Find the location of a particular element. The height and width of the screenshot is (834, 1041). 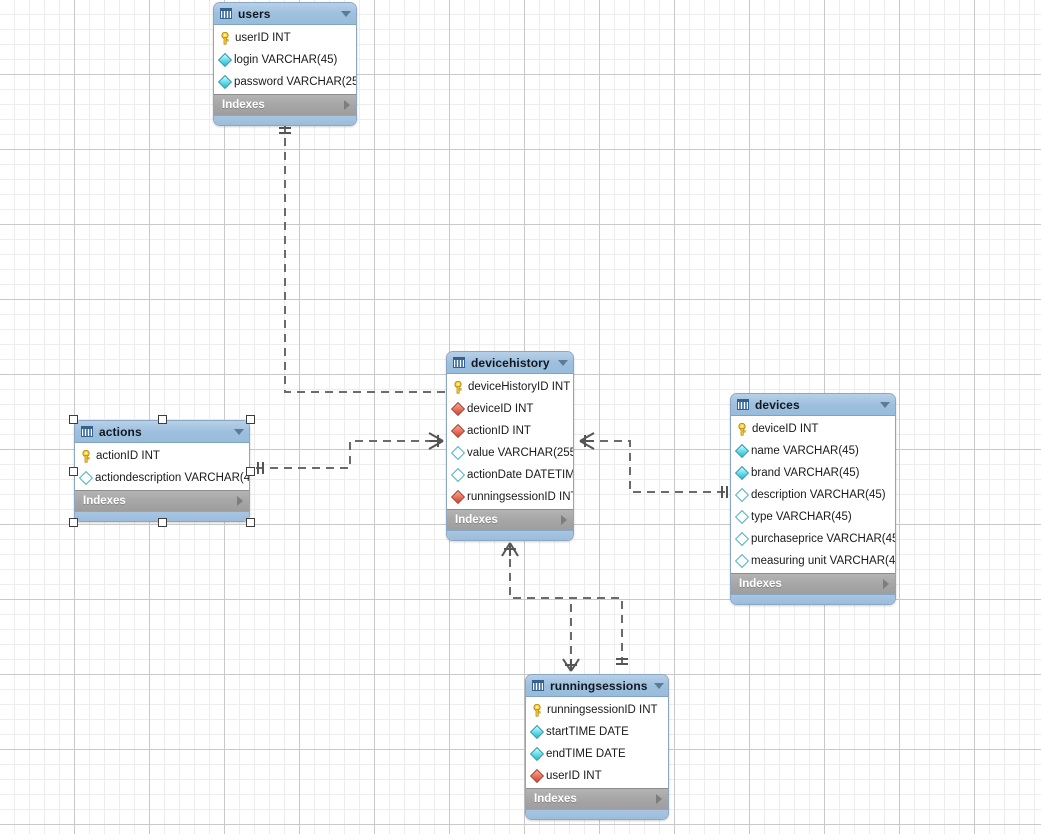

table-column-row: password VARCHAR(255) is located at coordinates (285, 82).